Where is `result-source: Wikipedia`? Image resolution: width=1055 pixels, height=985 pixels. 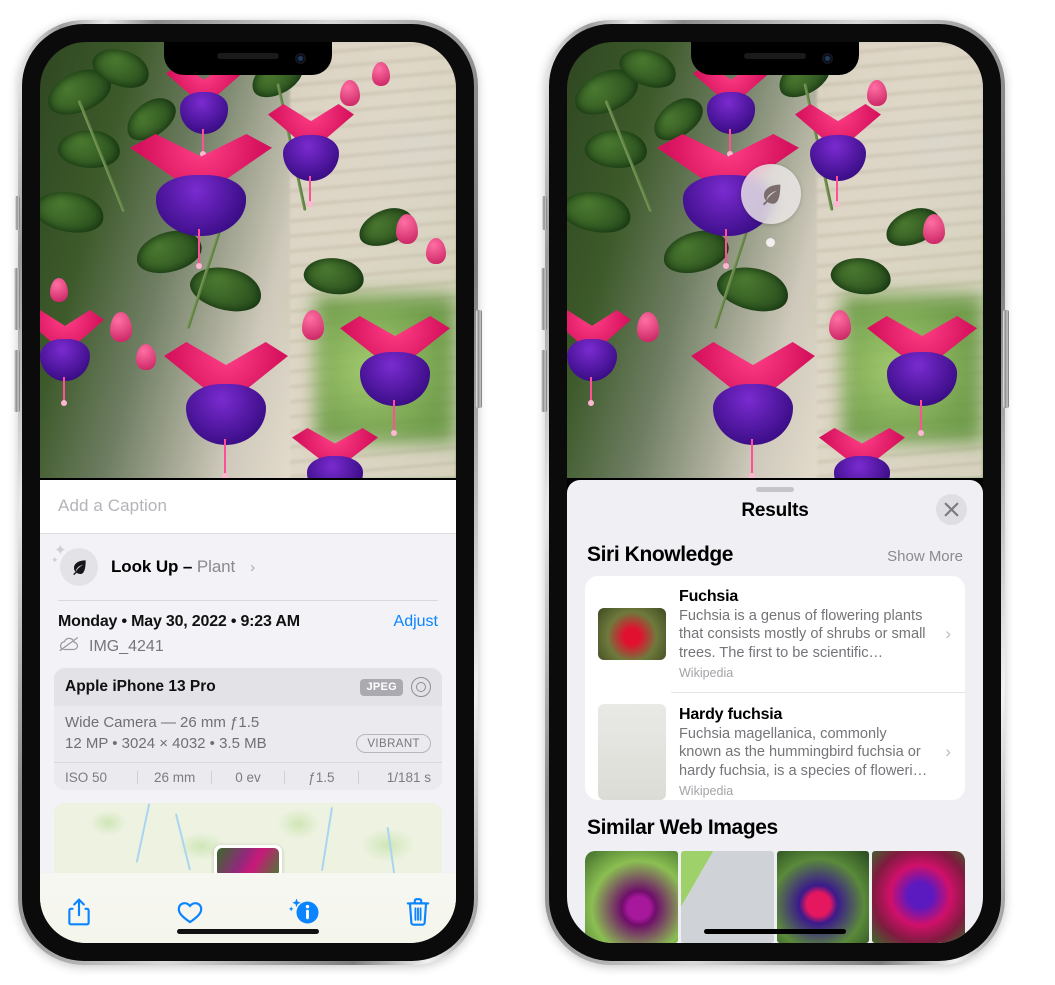
result-source: Wikipedia is located at coordinates (706, 672).